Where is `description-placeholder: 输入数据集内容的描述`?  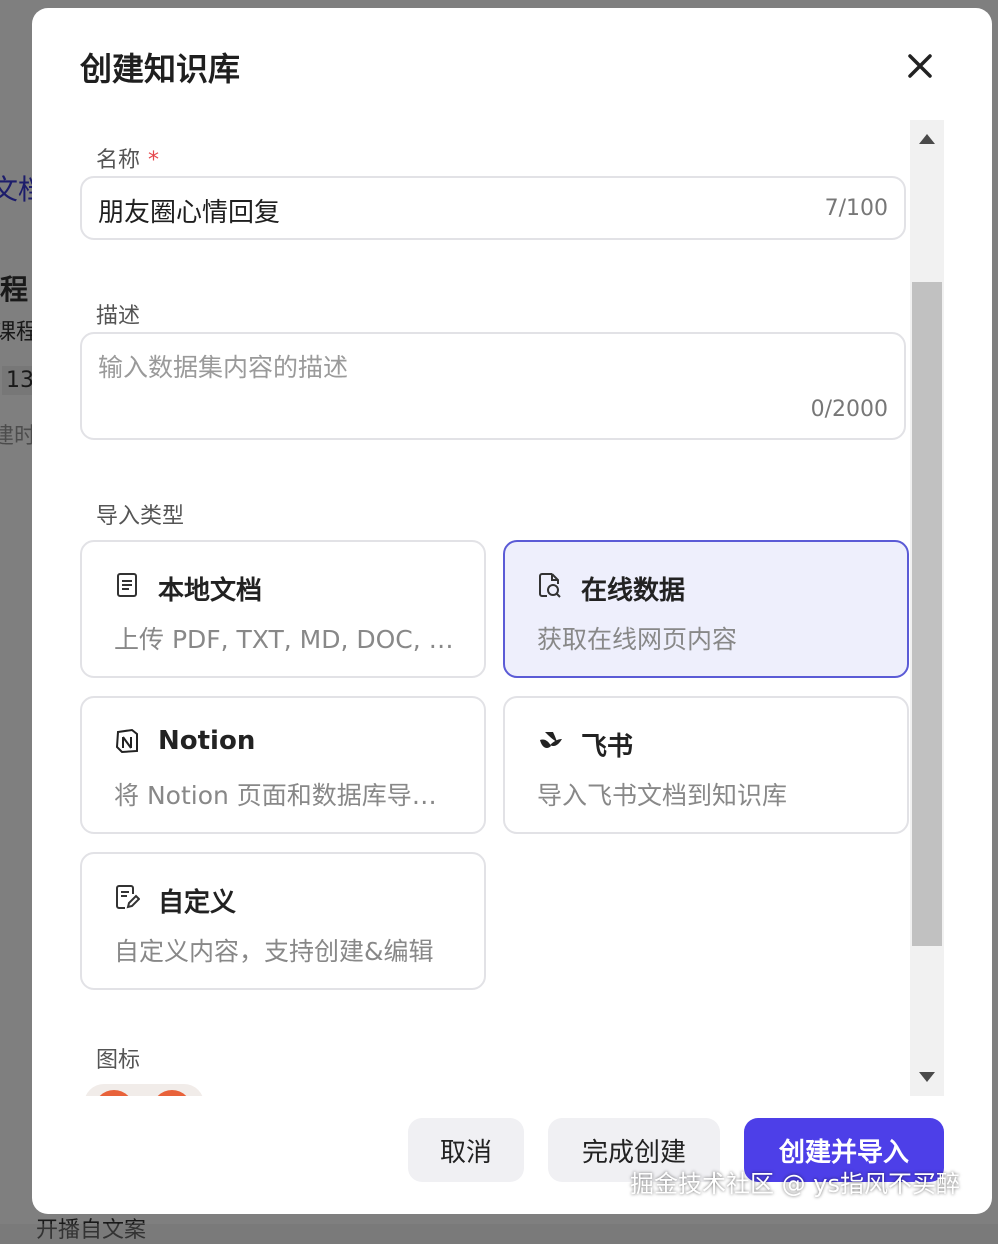 description-placeholder: 输入数据集内容的描述 is located at coordinates (223, 367).